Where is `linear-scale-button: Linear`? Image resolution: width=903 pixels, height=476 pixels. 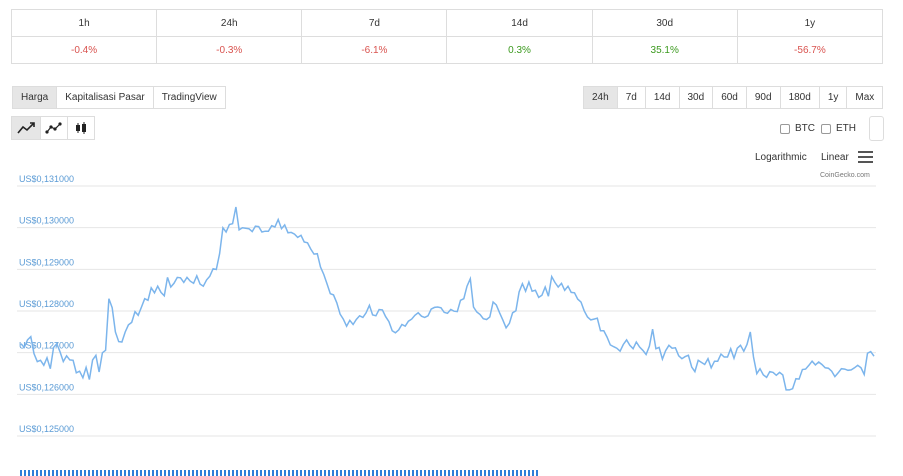 linear-scale-button: Linear is located at coordinates (835, 157).